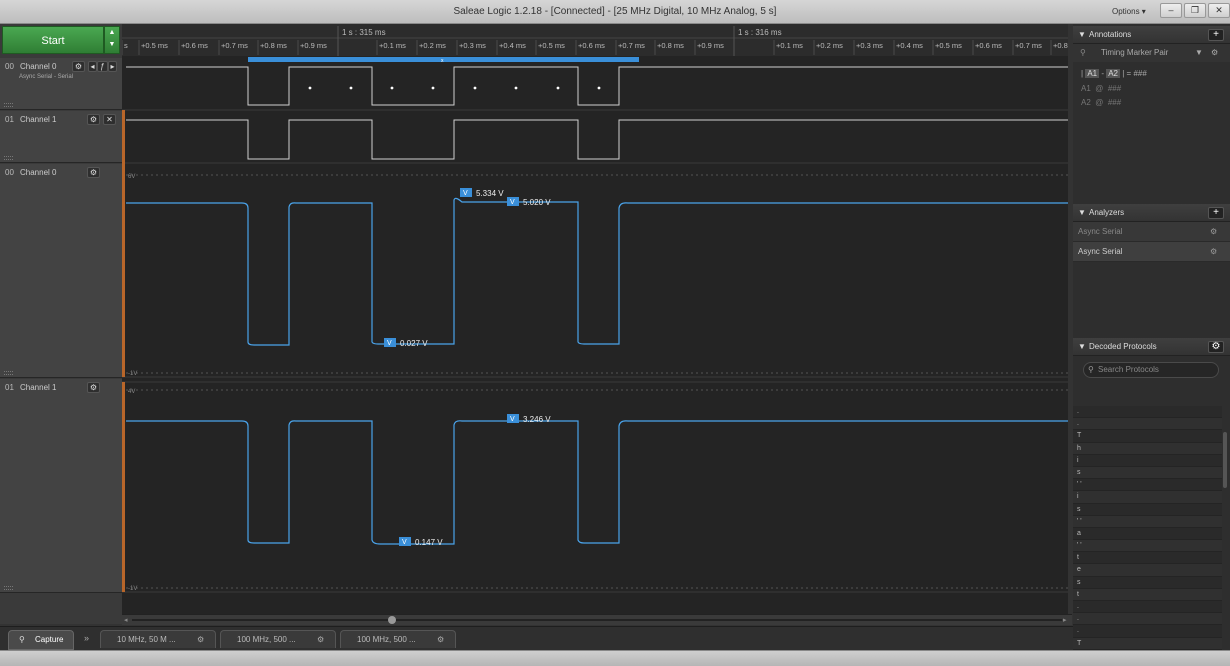 This screenshot has height=666, width=1230. I want to click on close-icon: ✕, so click(1219, 10).